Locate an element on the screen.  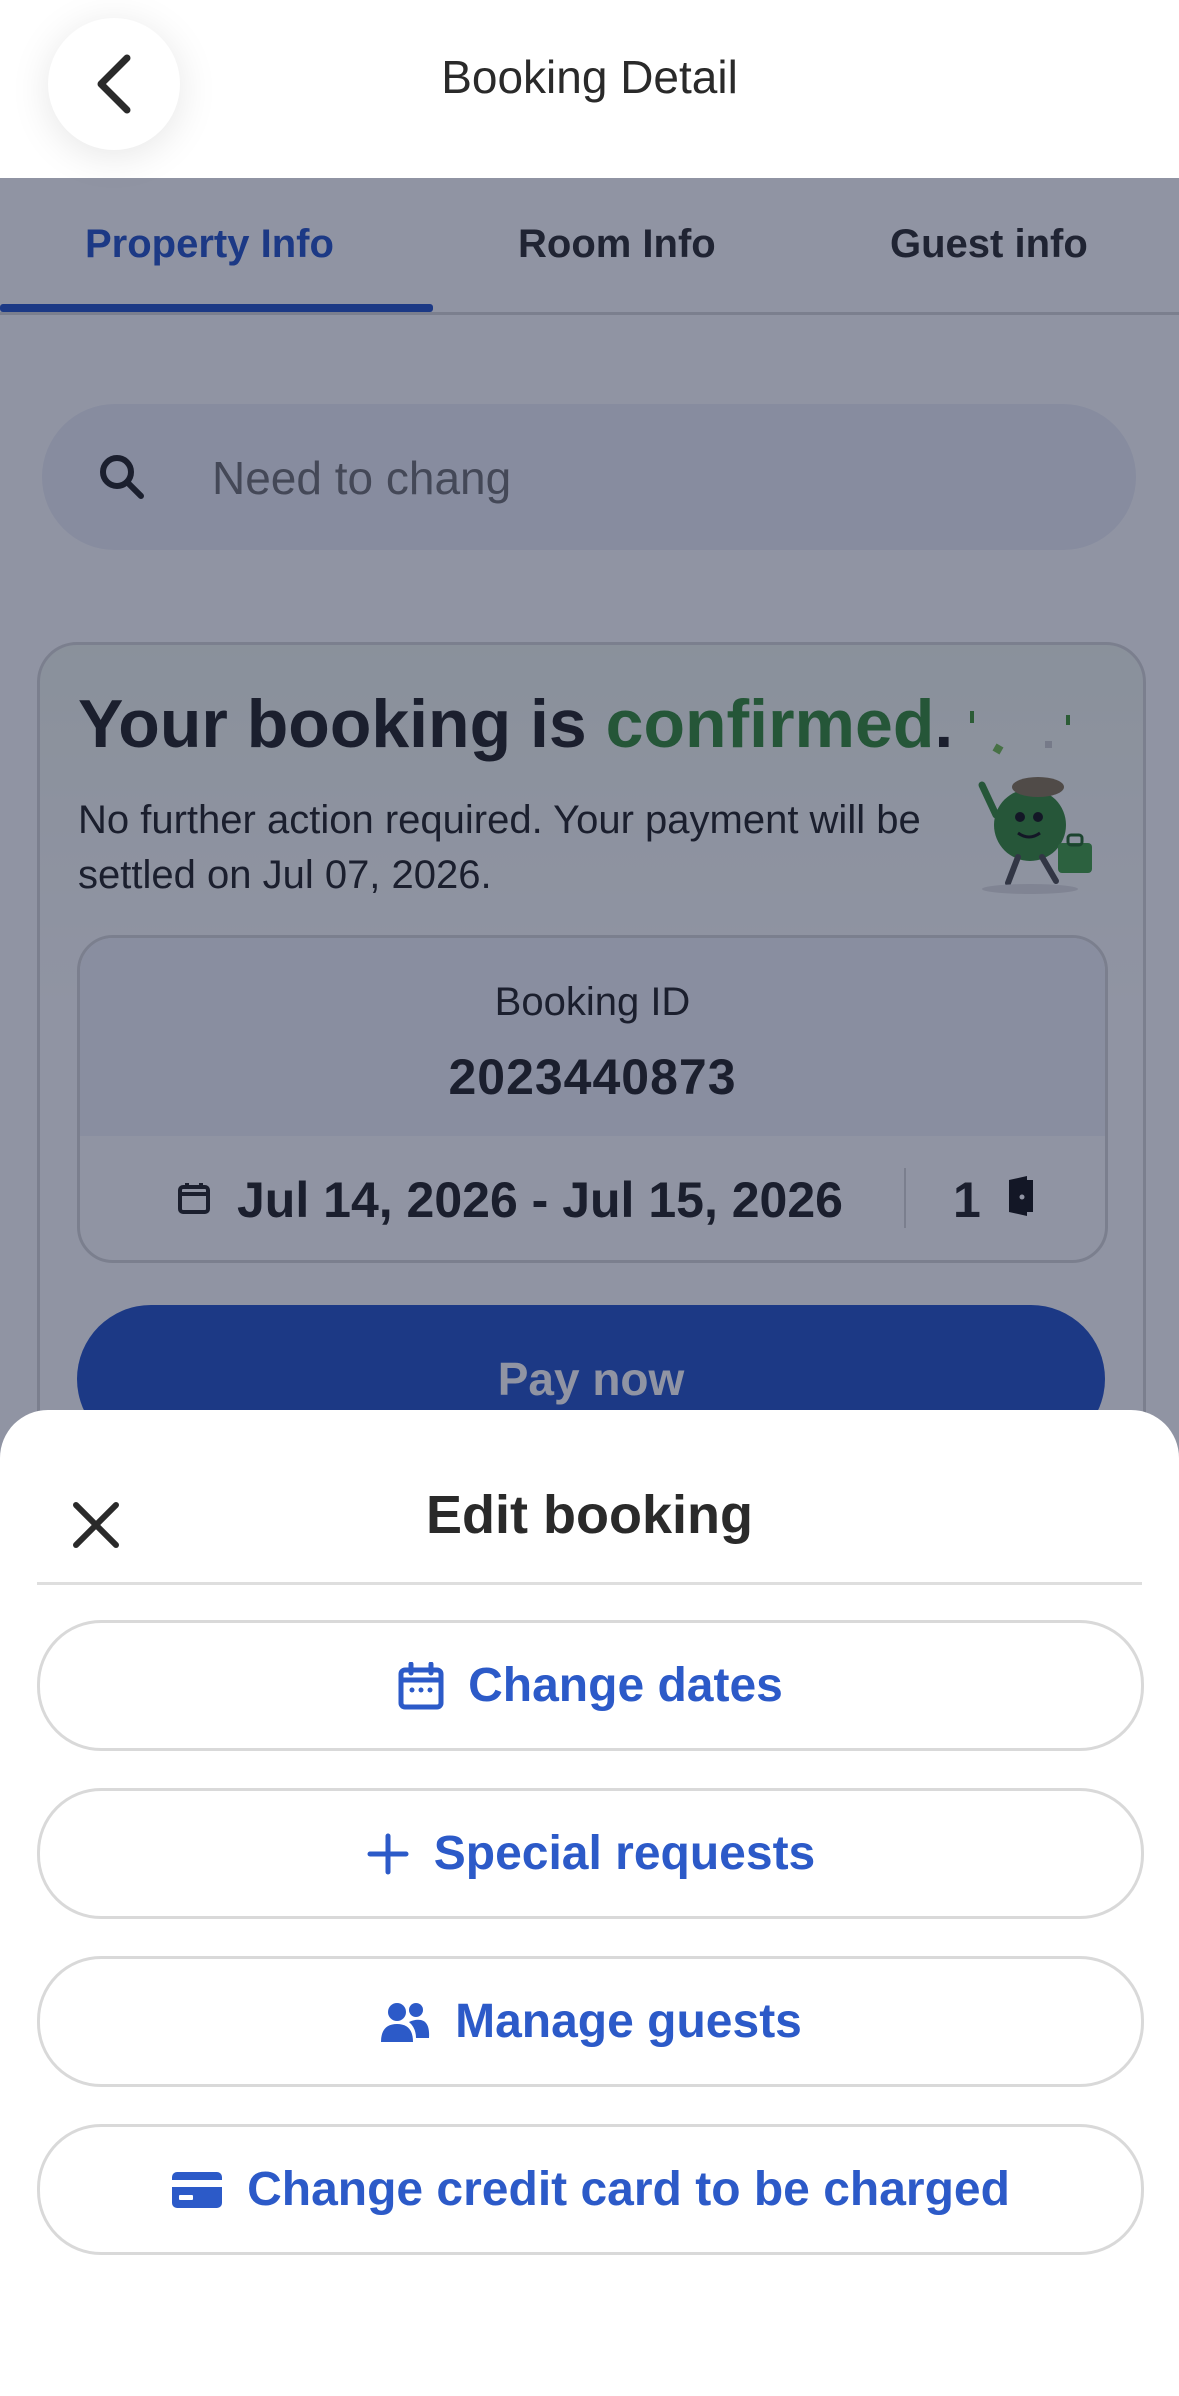
change-credit-card-label: Change credit card to be charged is located at coordinates (628, 2189).